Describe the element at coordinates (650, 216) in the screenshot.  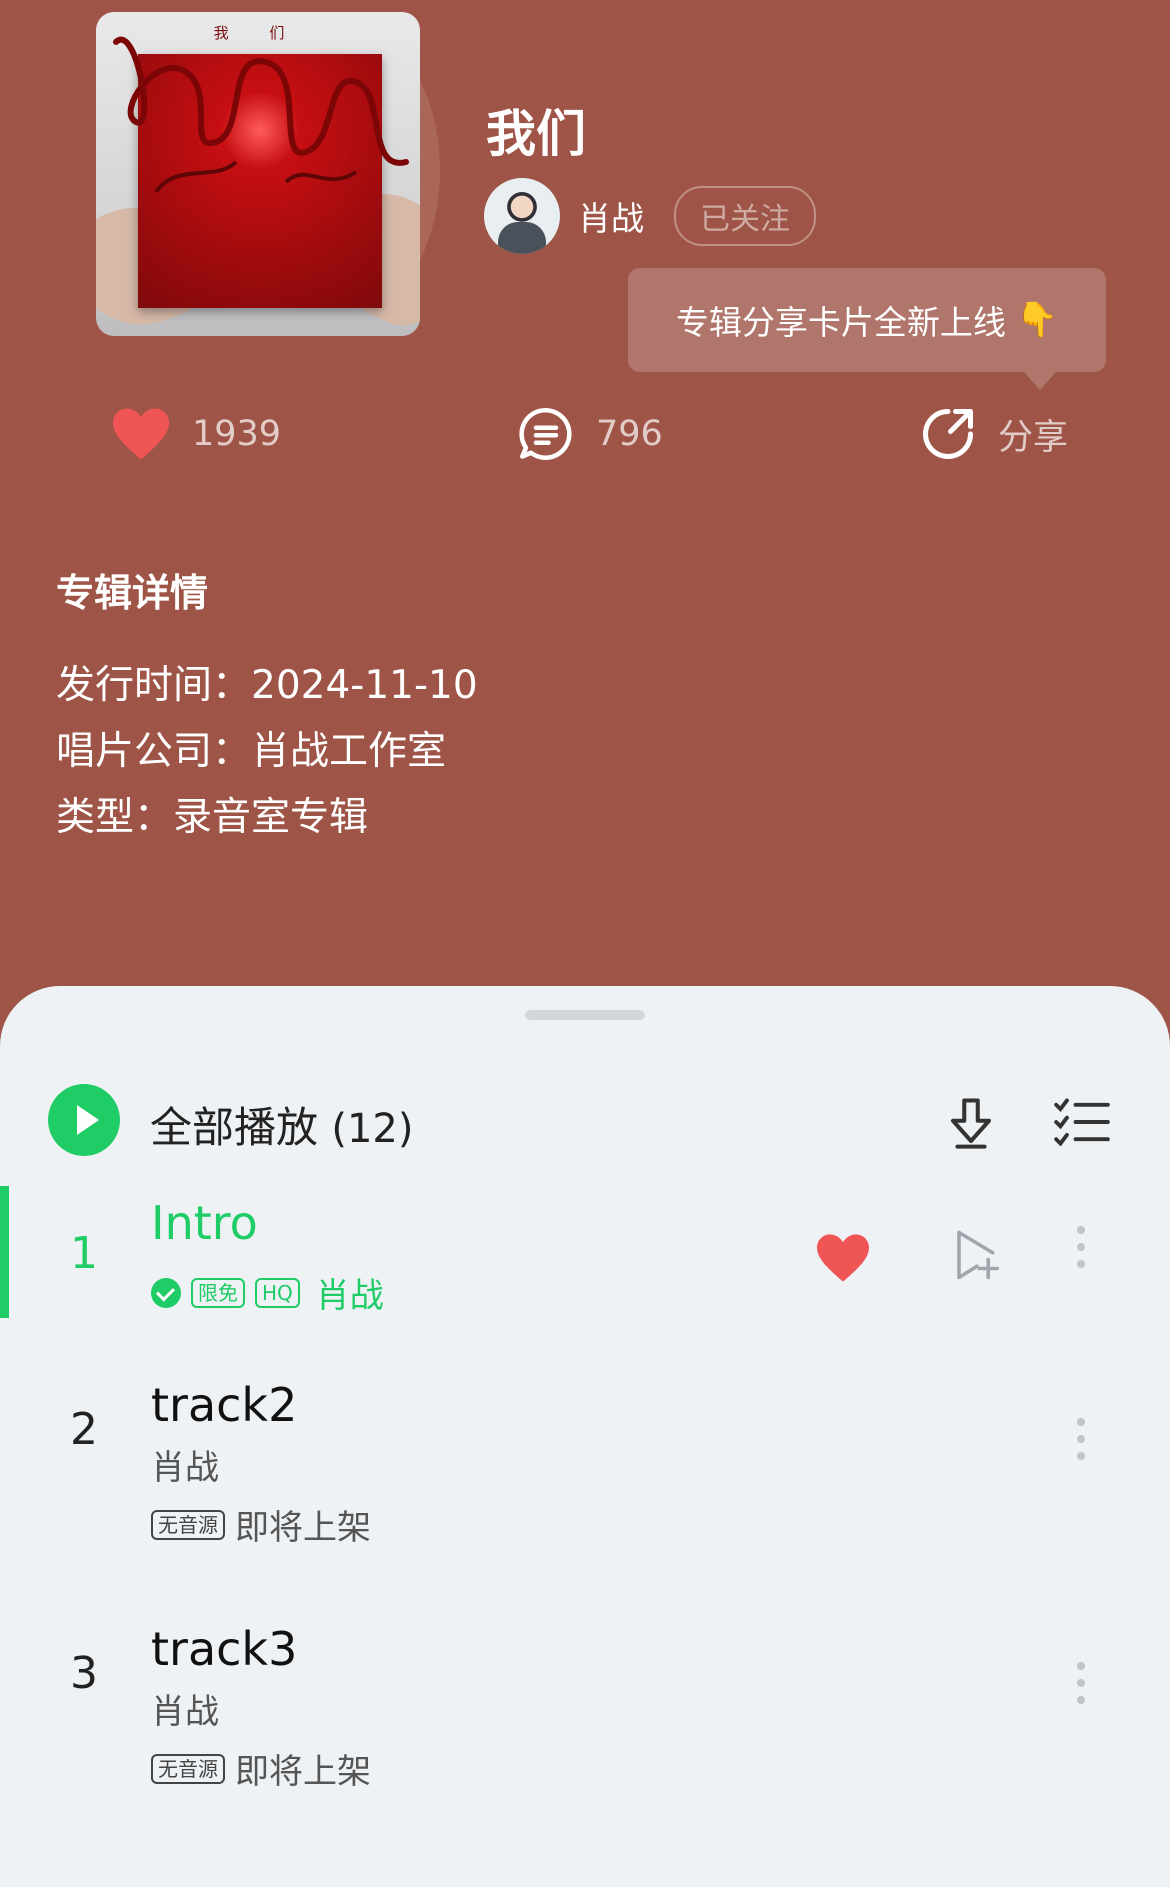
I see `artist-row: 肖战 已关注` at that location.